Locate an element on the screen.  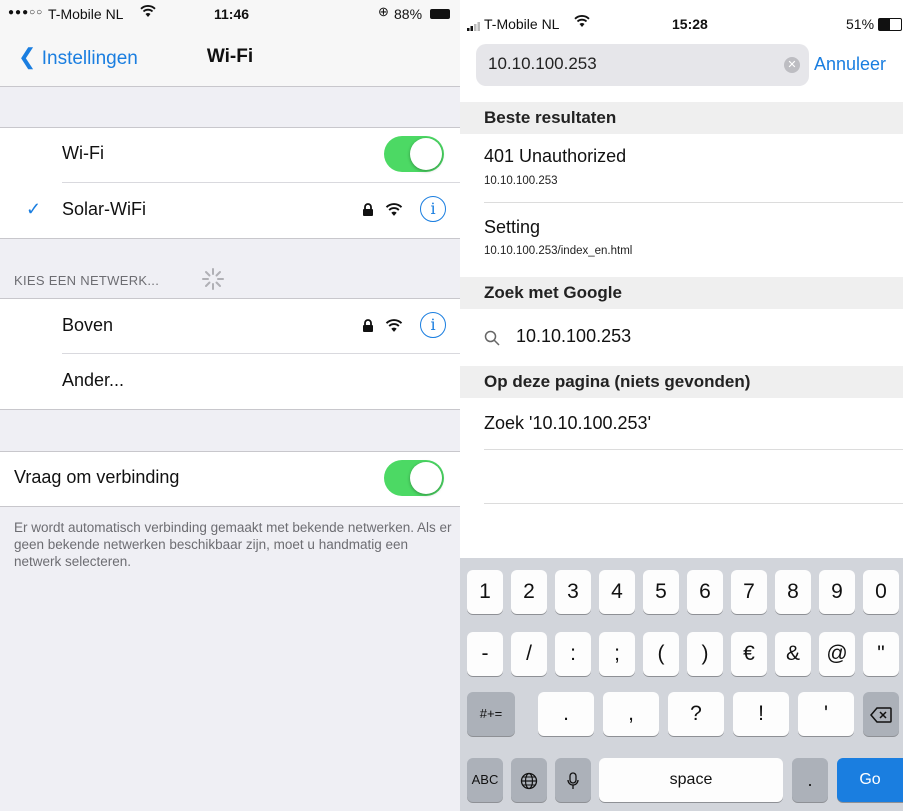
ask-to-join-label: Vraag om verbinding is located at coordinates (97, 477).